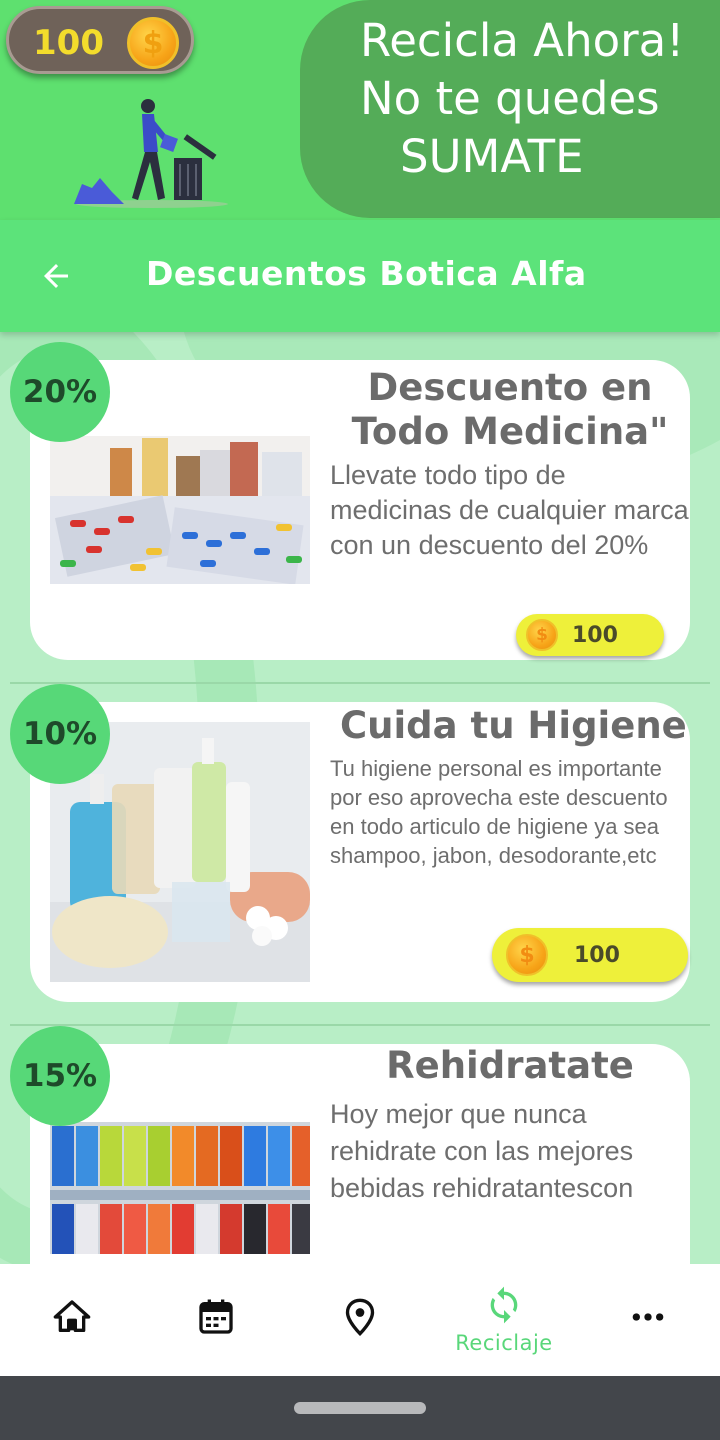 The image size is (720, 1440). What do you see at coordinates (151, 153) in the screenshot?
I see `recycling-person-illustration` at bounding box center [151, 153].